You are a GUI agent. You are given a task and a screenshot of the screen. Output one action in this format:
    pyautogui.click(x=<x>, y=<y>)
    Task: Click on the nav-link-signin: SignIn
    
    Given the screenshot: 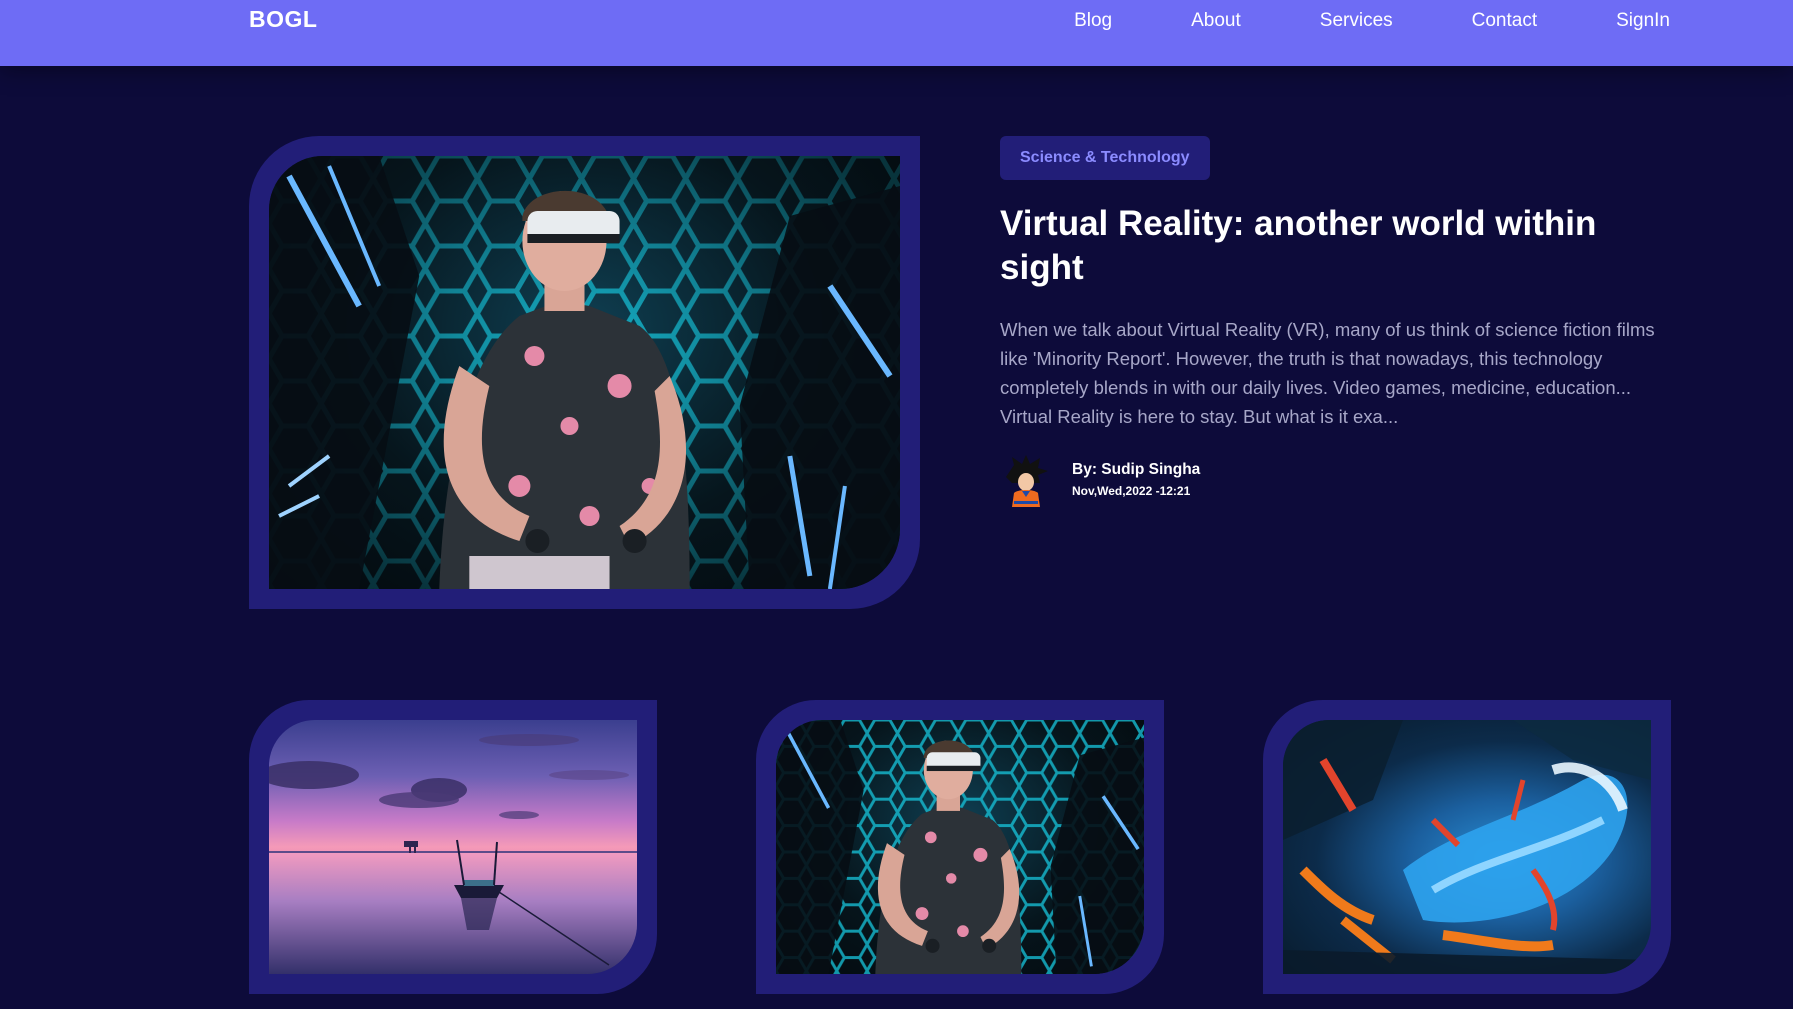 What is the action you would take?
    pyautogui.click(x=1643, y=21)
    